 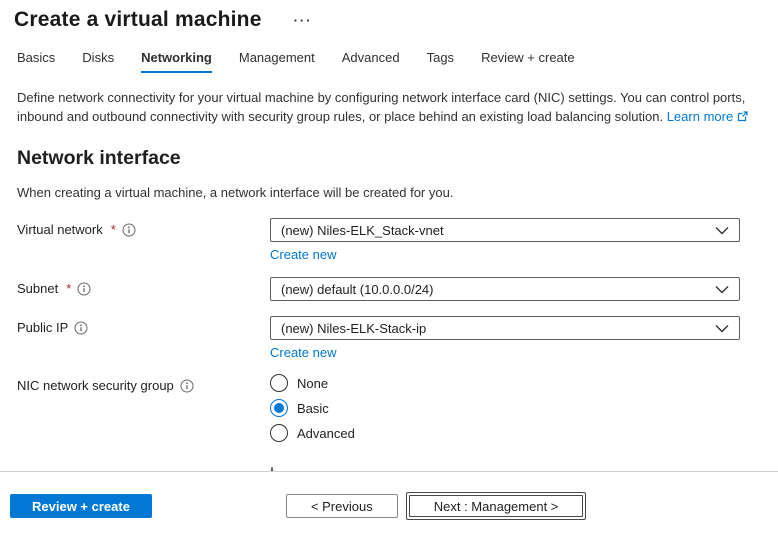 What do you see at coordinates (303, 352) in the screenshot?
I see `public-ip-create-new-link: Create new` at bounding box center [303, 352].